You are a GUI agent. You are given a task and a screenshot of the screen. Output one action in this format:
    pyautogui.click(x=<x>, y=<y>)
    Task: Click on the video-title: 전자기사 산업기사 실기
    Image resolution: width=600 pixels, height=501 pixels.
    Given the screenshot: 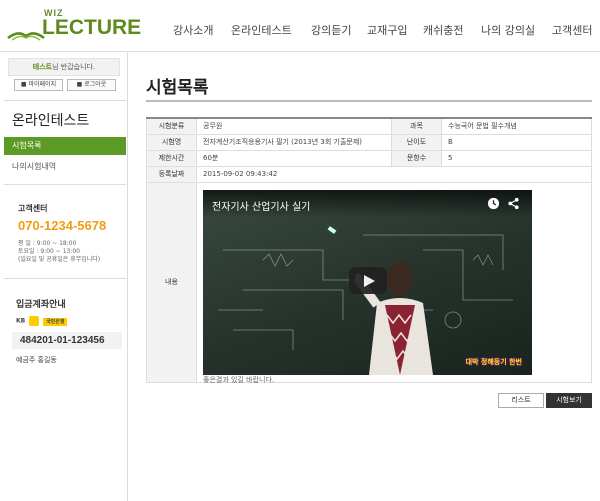 What is the action you would take?
    pyautogui.click(x=261, y=205)
    